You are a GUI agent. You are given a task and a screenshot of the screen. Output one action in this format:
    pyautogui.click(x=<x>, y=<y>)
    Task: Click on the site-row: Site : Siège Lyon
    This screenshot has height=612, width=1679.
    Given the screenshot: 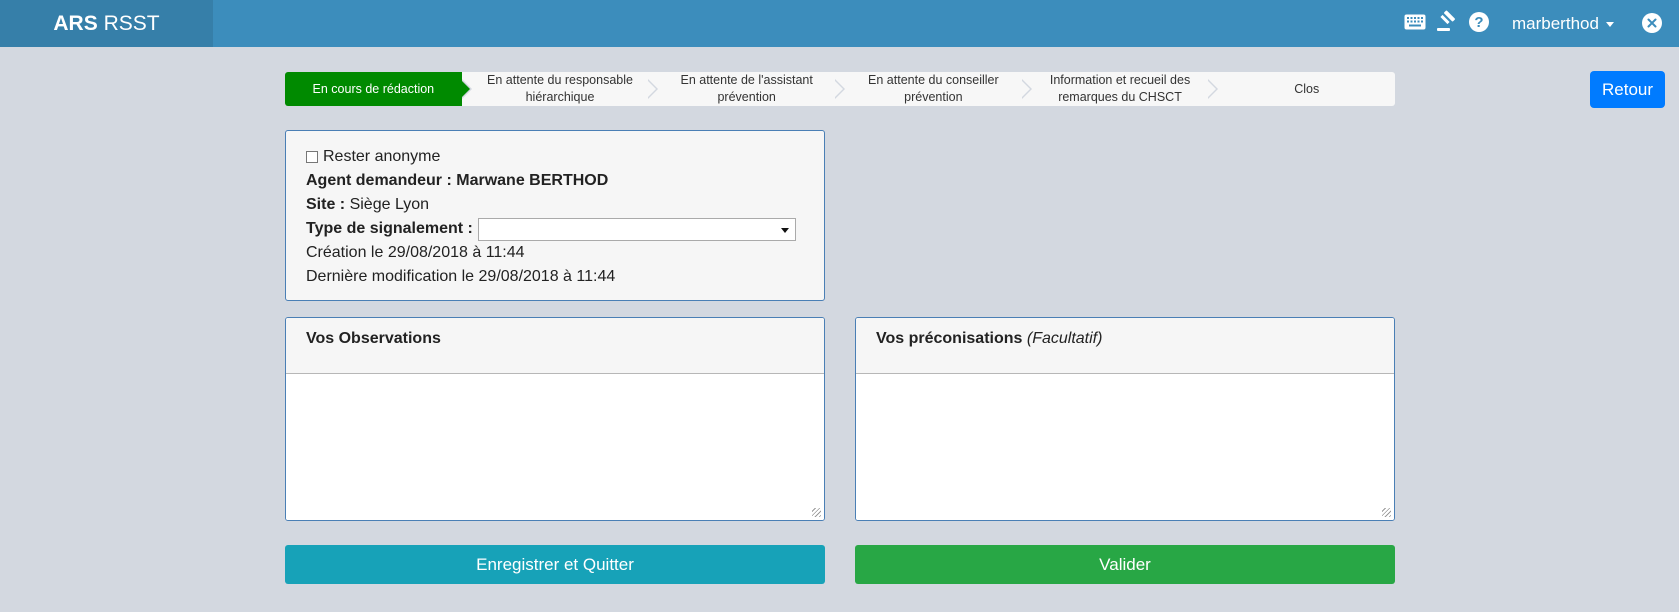 What is the action you would take?
    pyautogui.click(x=555, y=205)
    